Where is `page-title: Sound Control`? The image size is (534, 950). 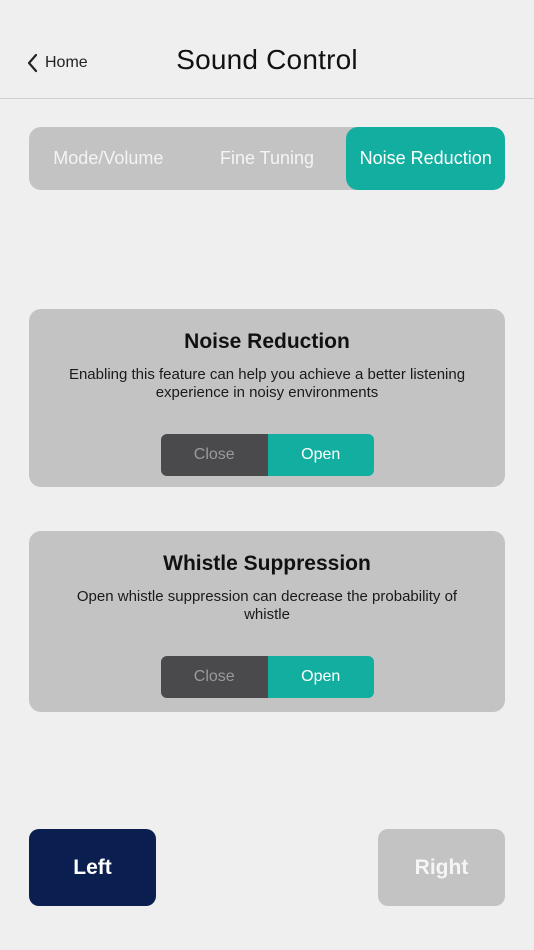
page-title: Sound Control is located at coordinates (267, 59).